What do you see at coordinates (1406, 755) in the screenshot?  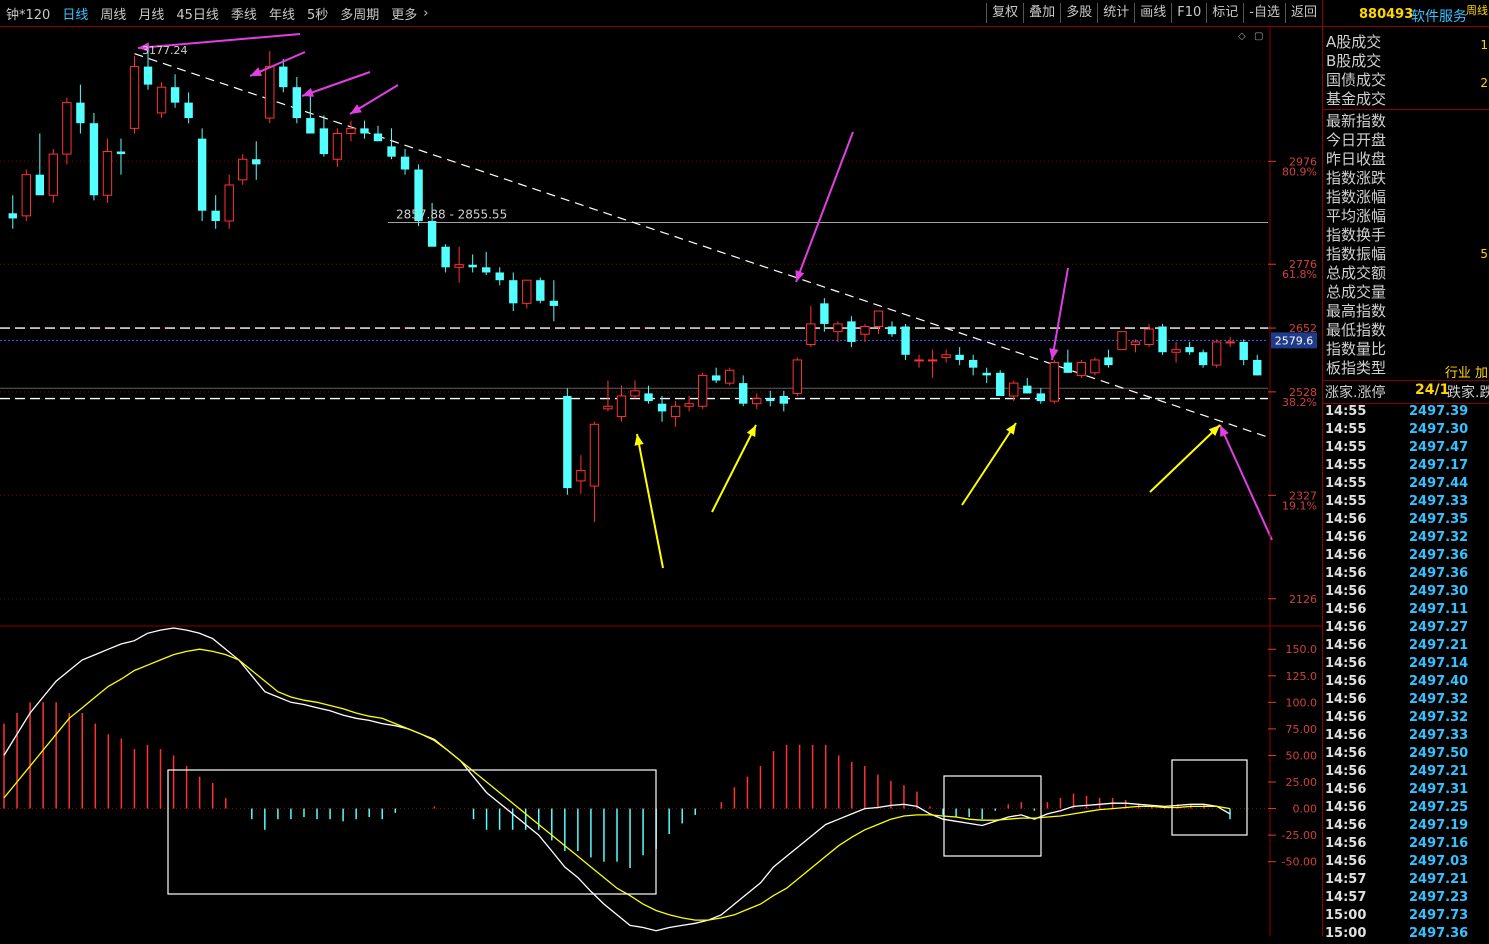 I see `tick-row: 14:56 2497.50` at bounding box center [1406, 755].